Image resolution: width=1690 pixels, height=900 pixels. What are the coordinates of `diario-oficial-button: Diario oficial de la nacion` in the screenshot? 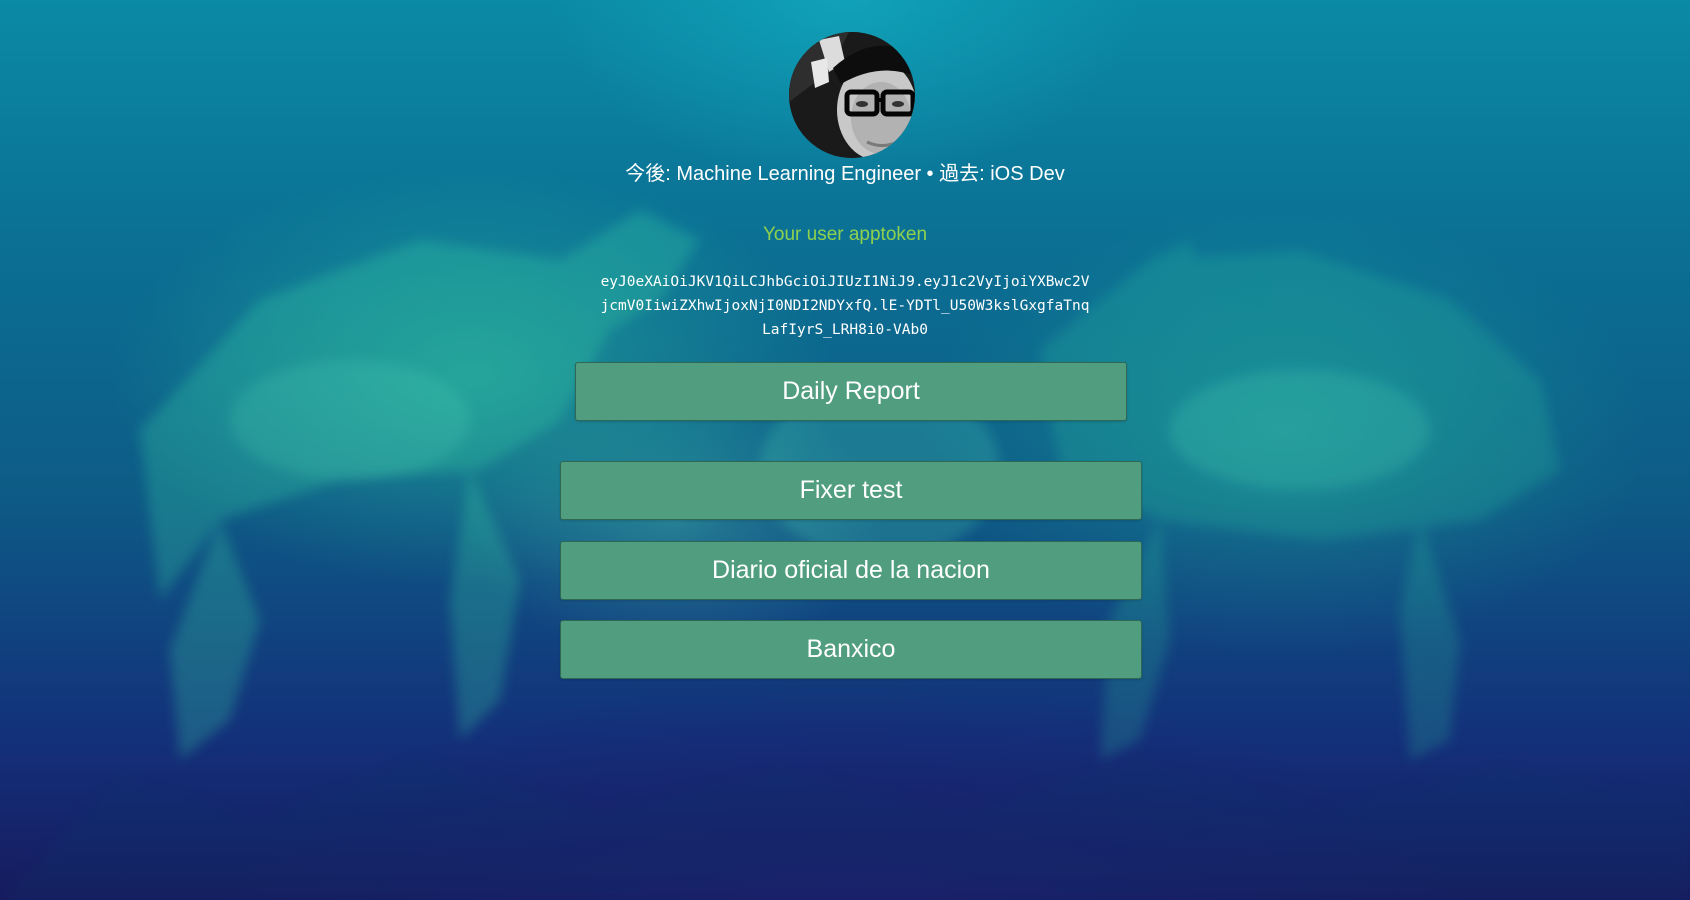 It's located at (851, 570).